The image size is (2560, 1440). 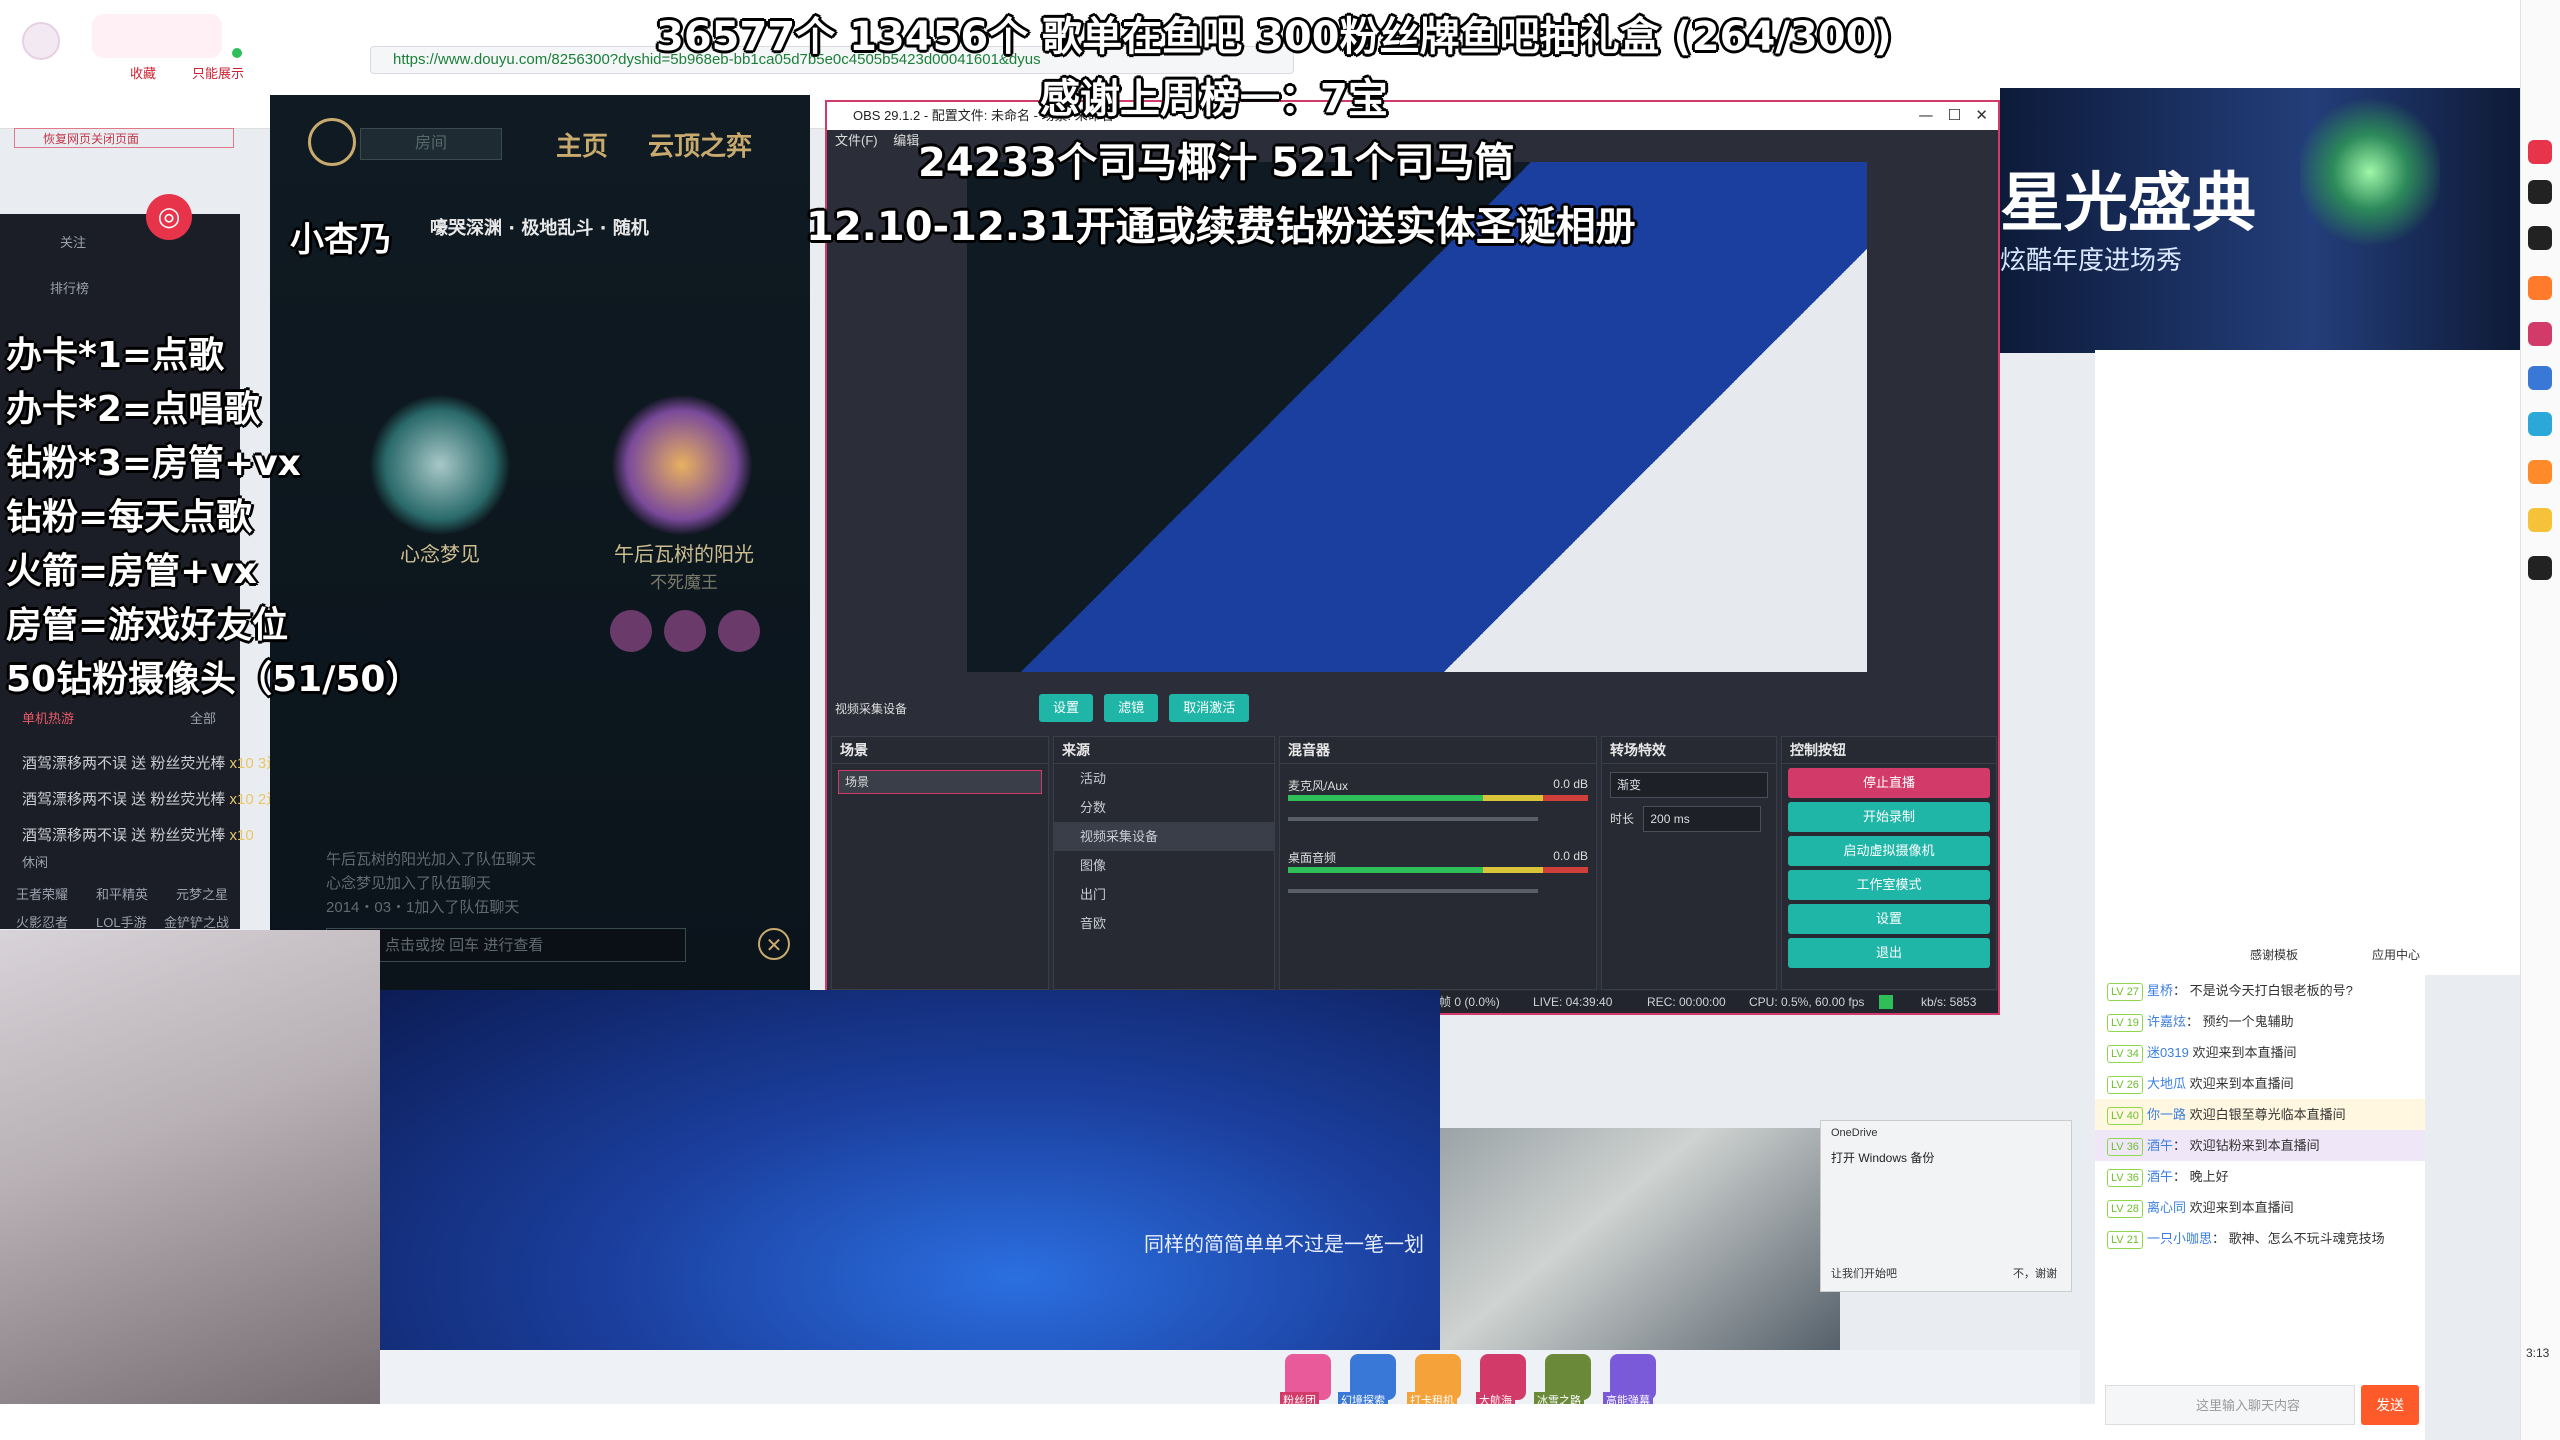 What do you see at coordinates (2035, 1273) in the screenshot?
I see `onedrive-dismiss-button: 不，谢谢` at bounding box center [2035, 1273].